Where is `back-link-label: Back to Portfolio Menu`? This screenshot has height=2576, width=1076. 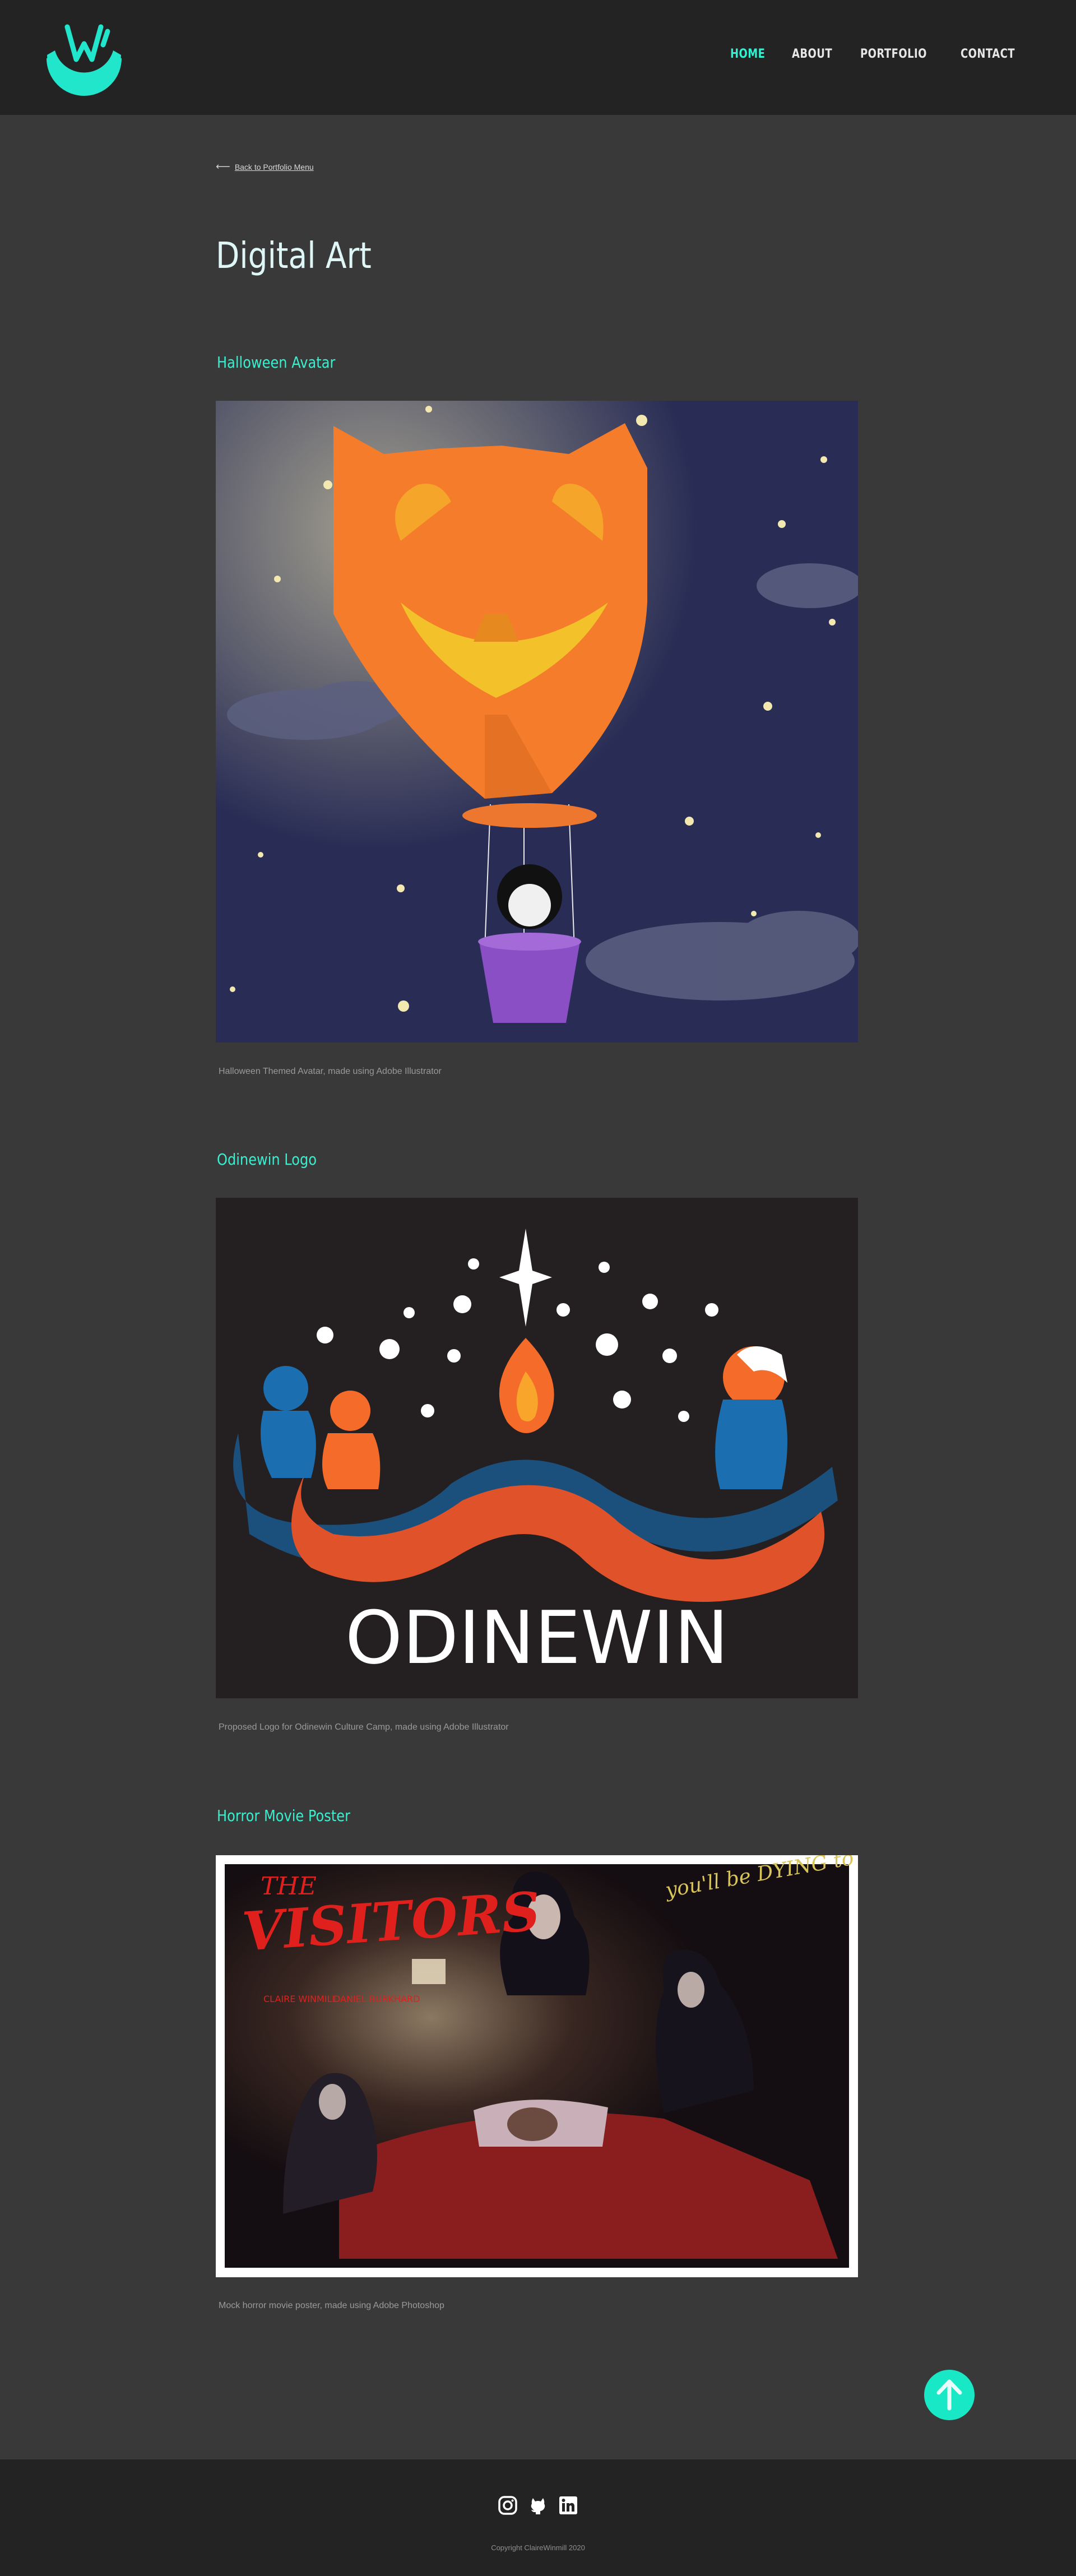
back-link-label: Back to Portfolio Menu is located at coordinates (274, 167).